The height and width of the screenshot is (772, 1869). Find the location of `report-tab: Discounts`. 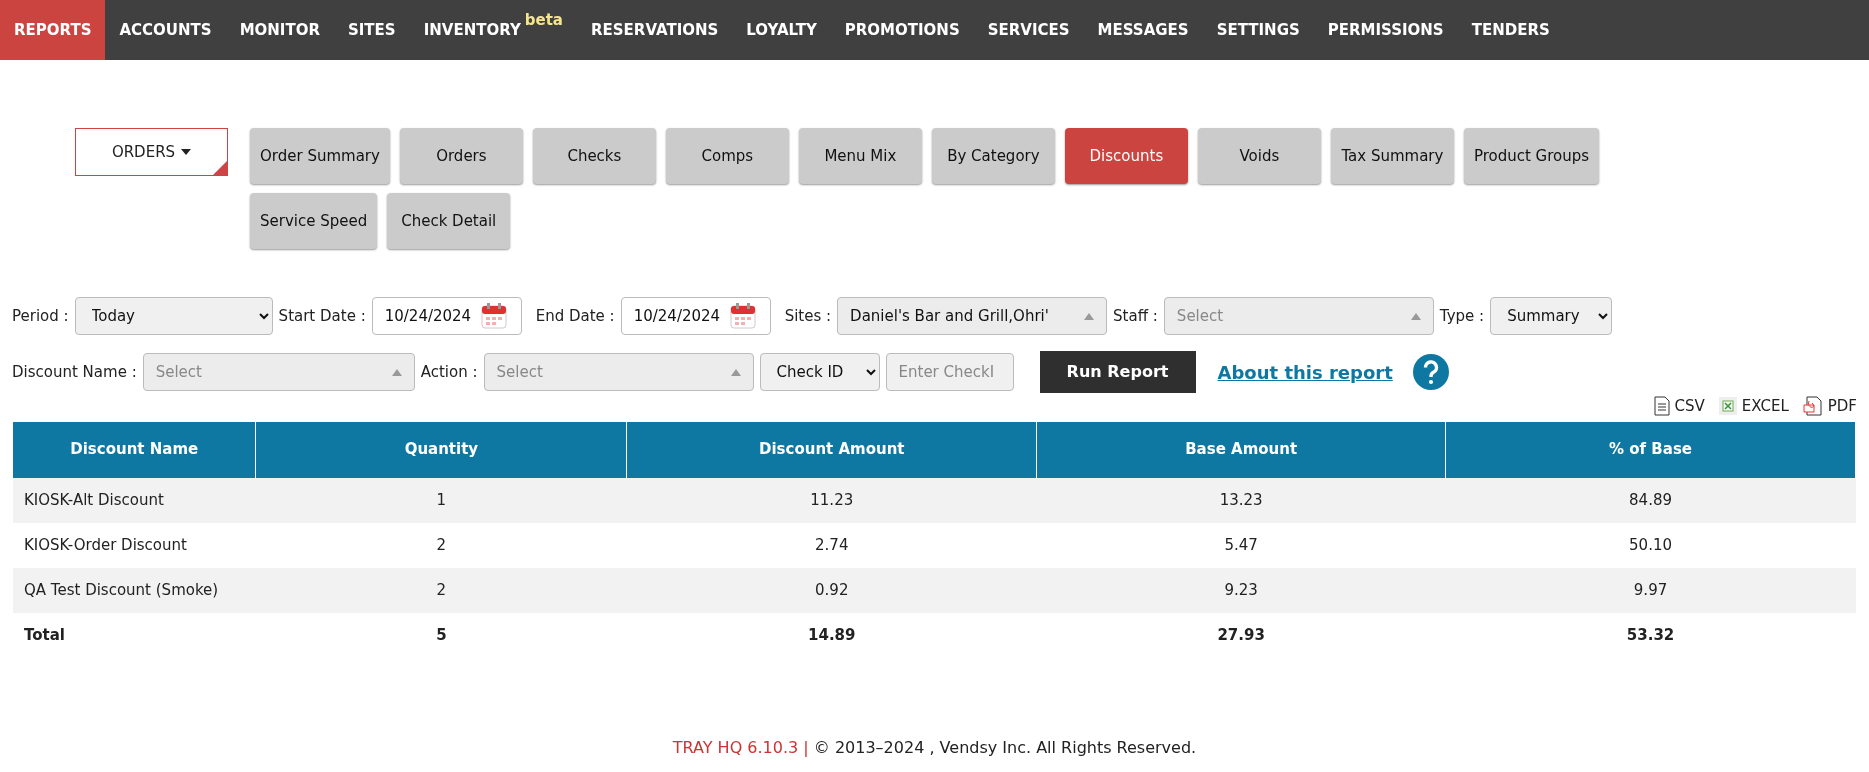

report-tab: Discounts is located at coordinates (1126, 156).